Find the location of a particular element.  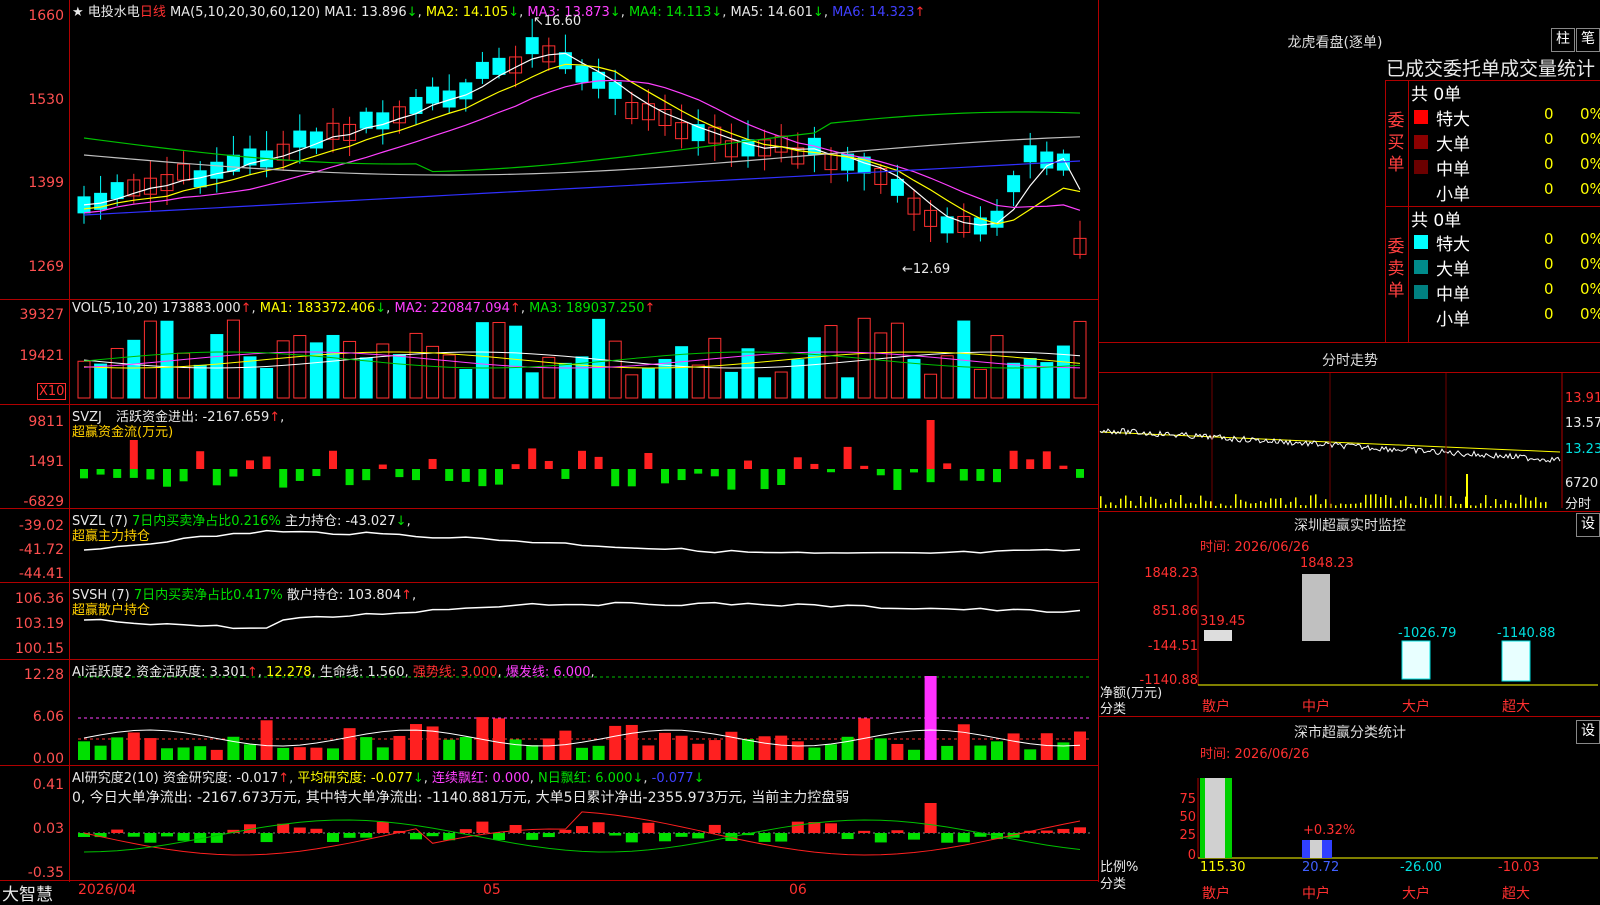

sz-monitor-axis-2: 851.86 is located at coordinates (1175, 611).